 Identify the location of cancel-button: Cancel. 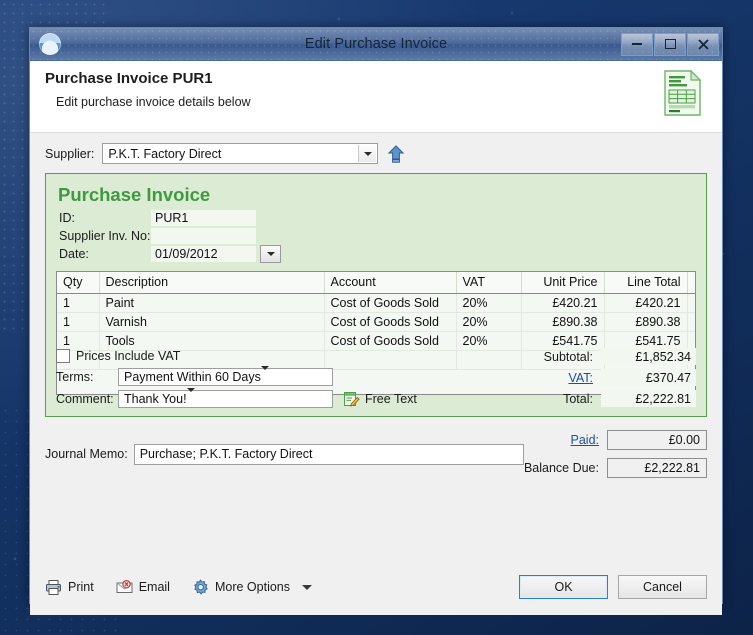
(662, 587).